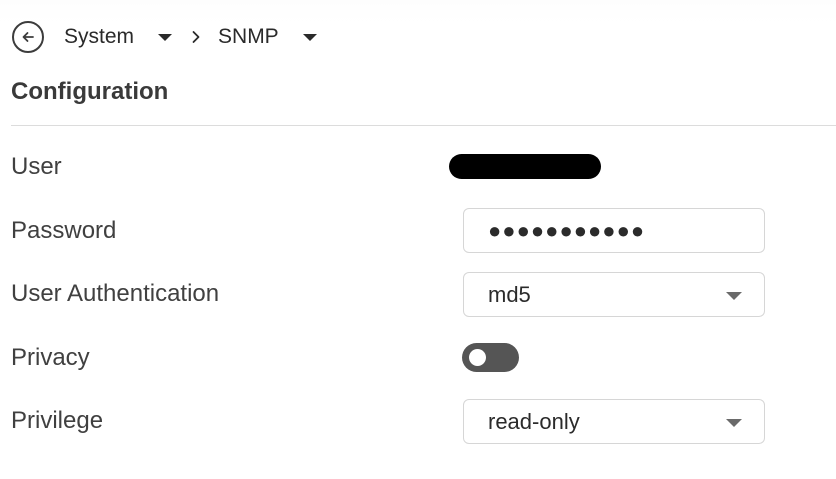 The image size is (836, 479). Describe the element at coordinates (534, 421) in the screenshot. I see `privilege-value: read-only` at that location.